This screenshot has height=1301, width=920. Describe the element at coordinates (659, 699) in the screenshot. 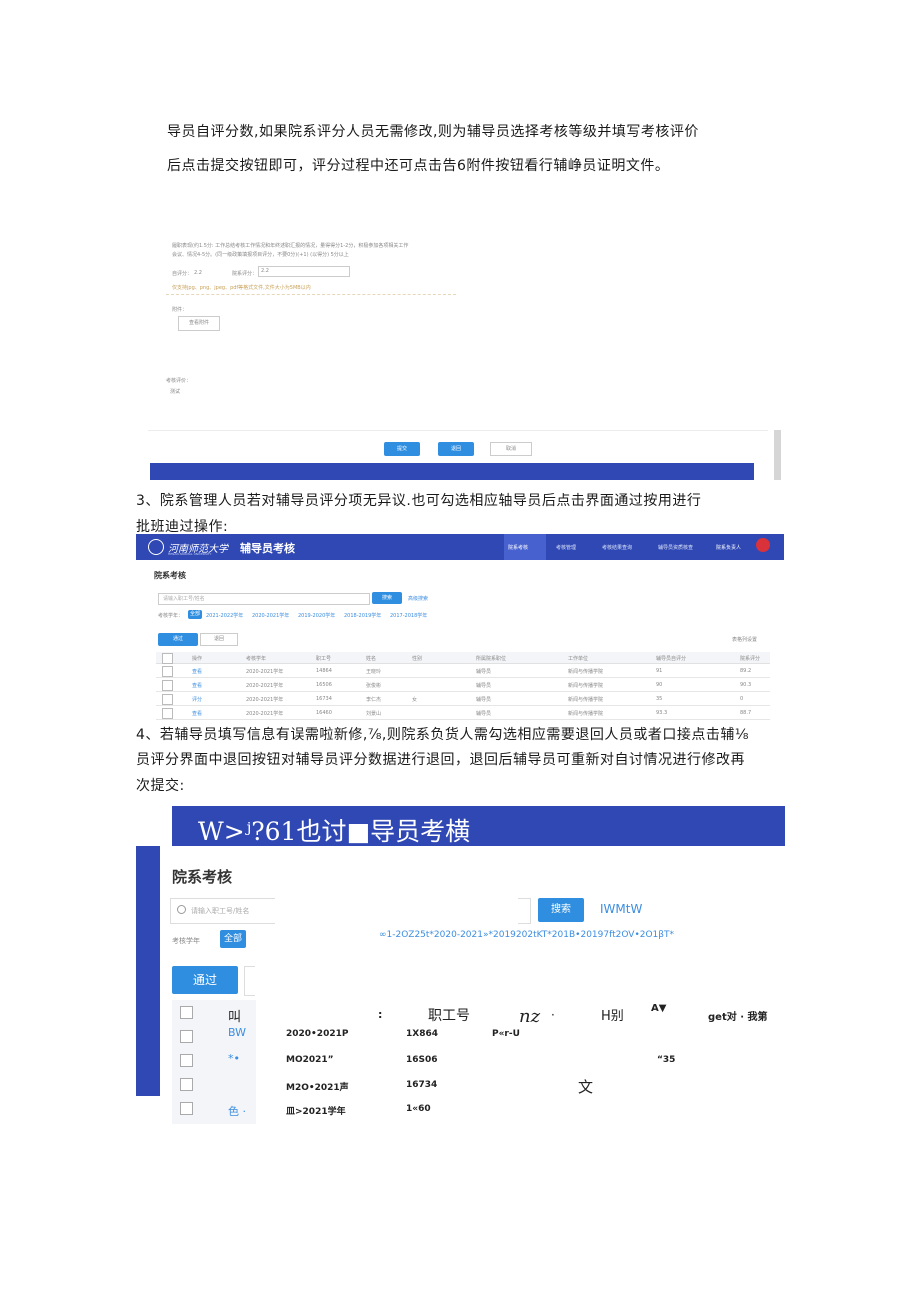

I see `row-self-score: 35` at that location.